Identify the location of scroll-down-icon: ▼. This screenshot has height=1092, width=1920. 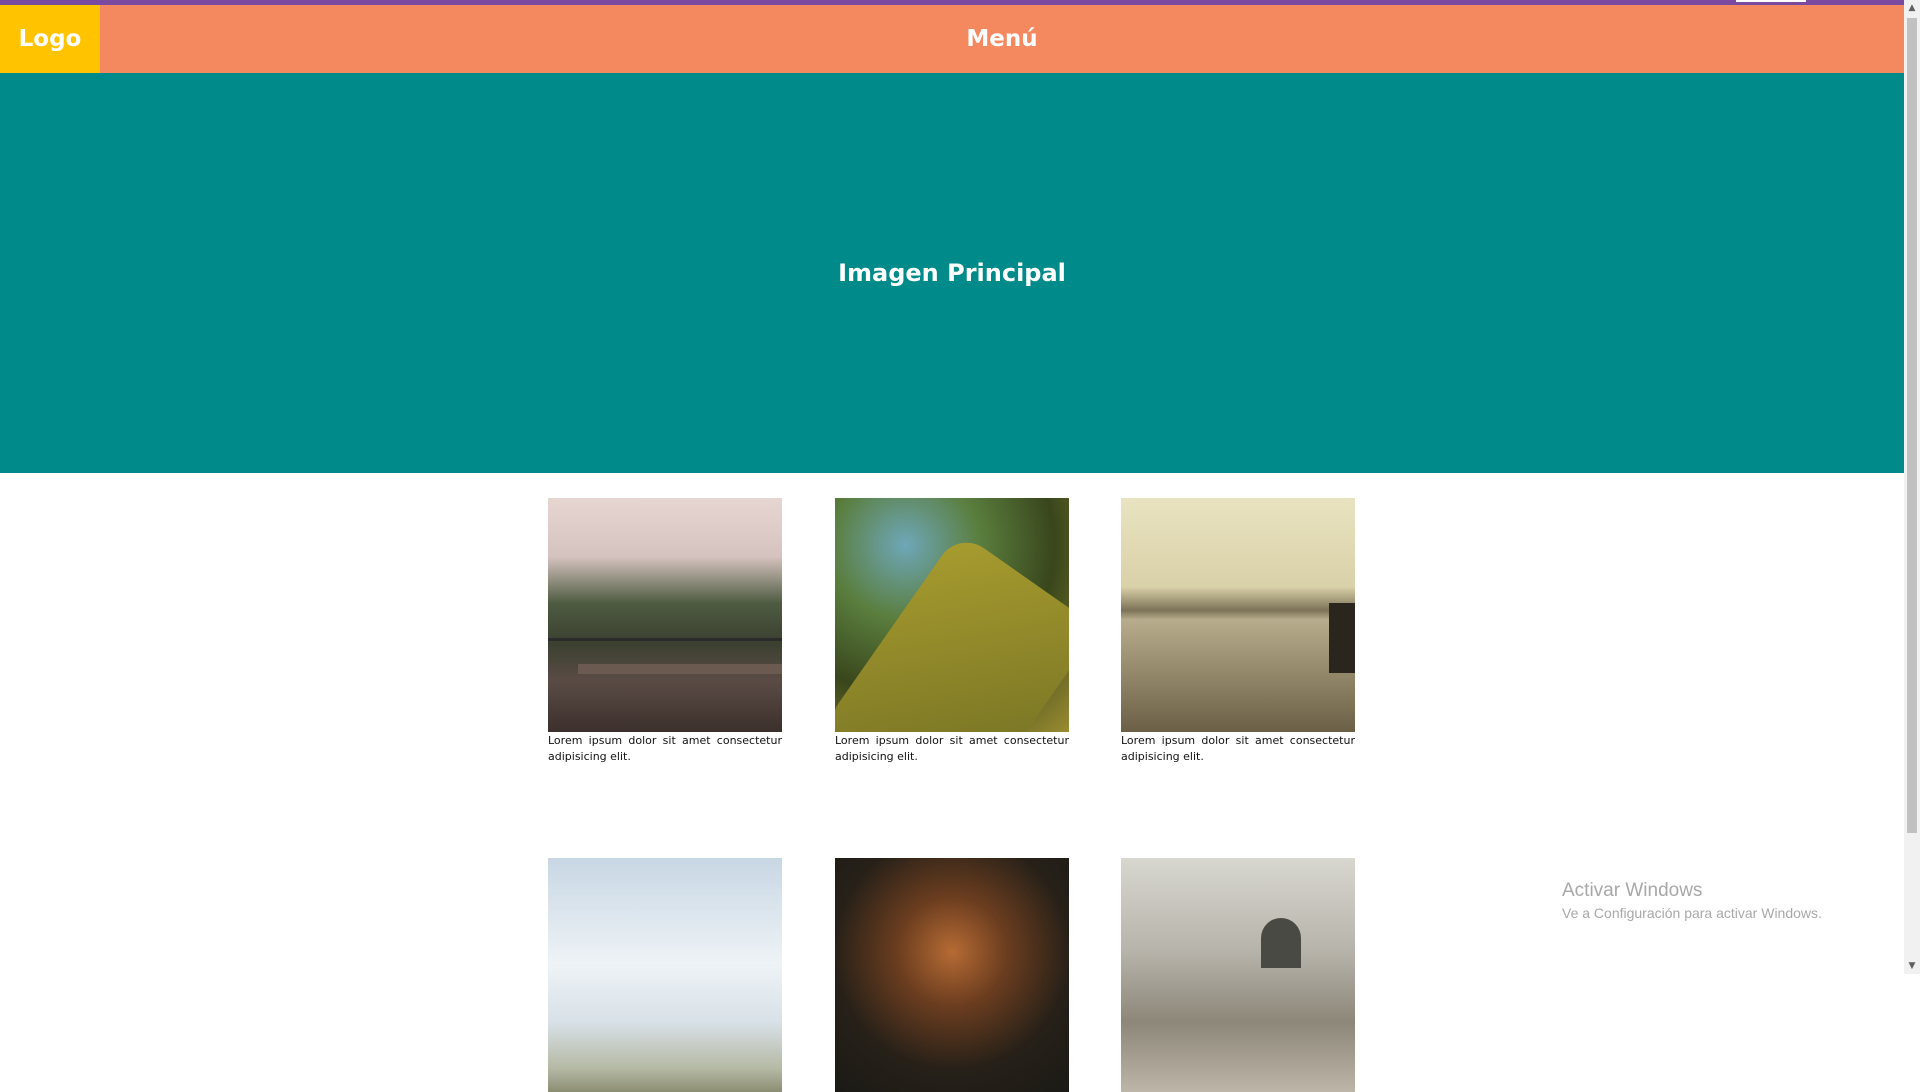
(1912, 966).